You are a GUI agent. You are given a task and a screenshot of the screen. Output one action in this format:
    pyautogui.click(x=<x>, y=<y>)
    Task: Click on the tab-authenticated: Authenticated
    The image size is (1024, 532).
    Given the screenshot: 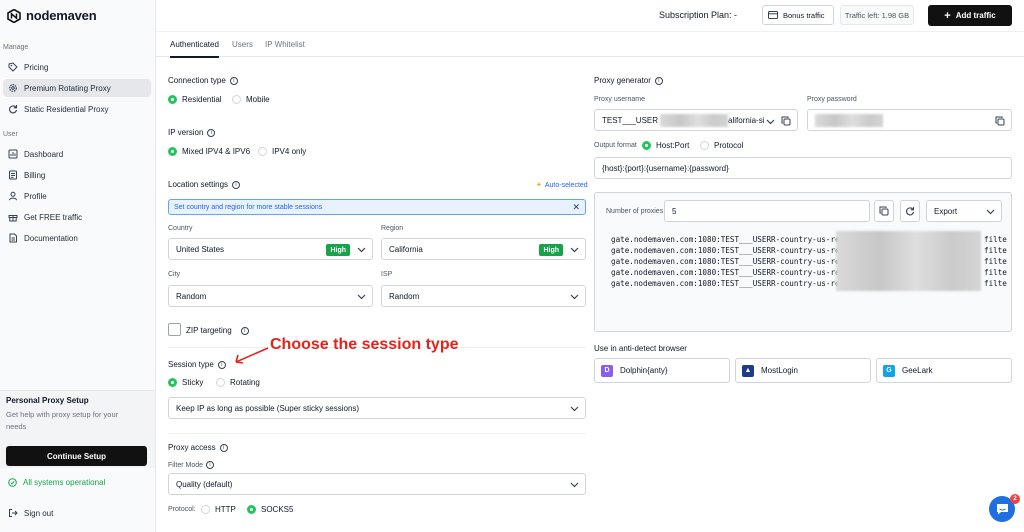 What is the action you would take?
    pyautogui.click(x=194, y=49)
    